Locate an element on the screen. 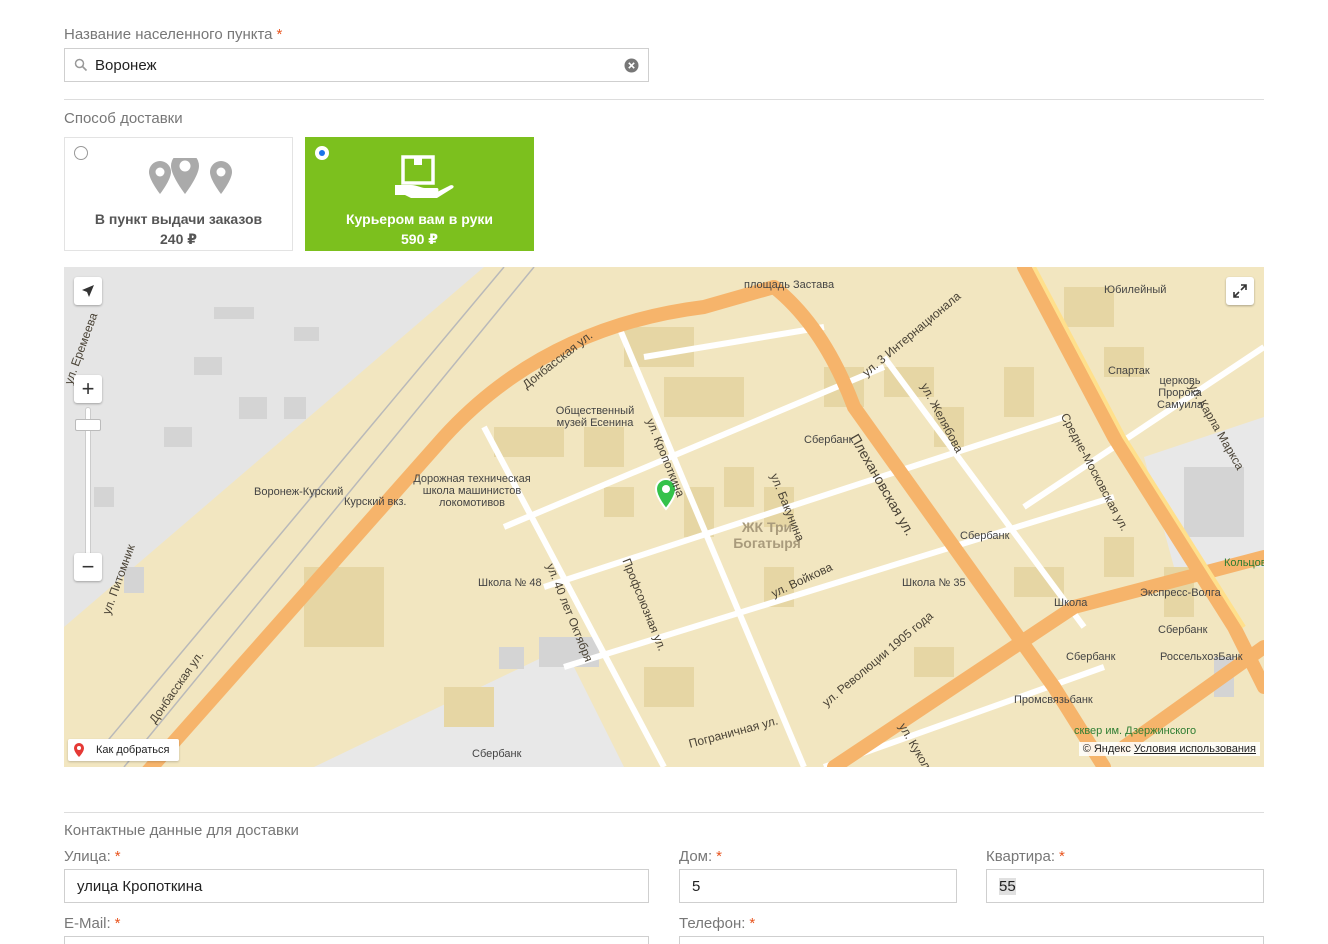  clear-icon is located at coordinates (631, 67).